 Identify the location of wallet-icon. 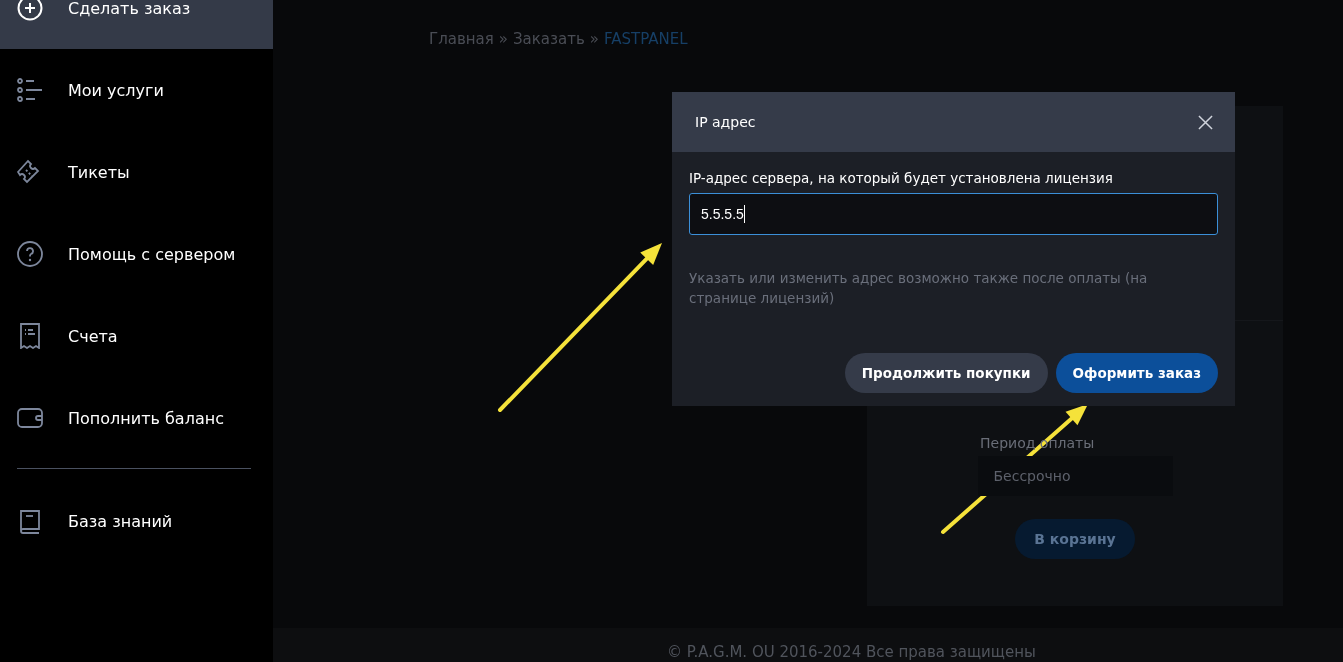
(30, 418).